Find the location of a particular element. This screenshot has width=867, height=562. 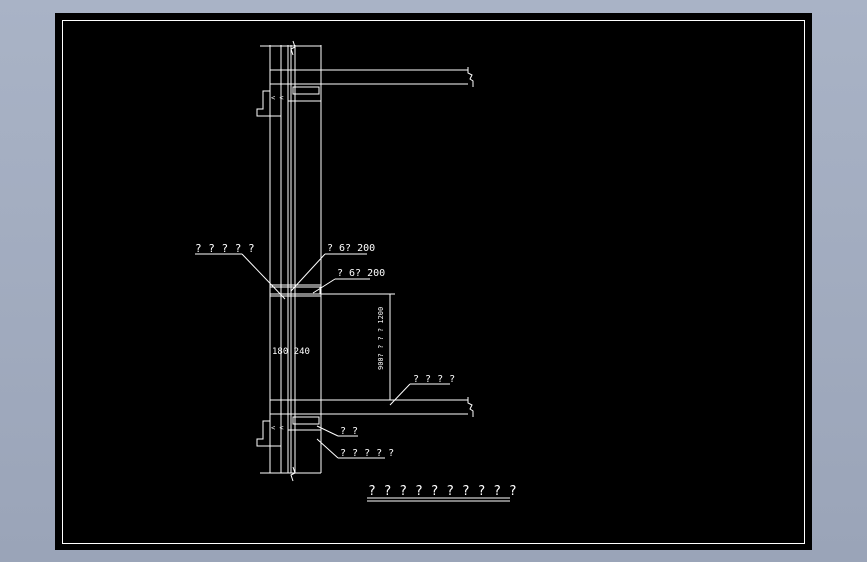

left-callout: ? ? ? ? ? is located at coordinates (225, 248).